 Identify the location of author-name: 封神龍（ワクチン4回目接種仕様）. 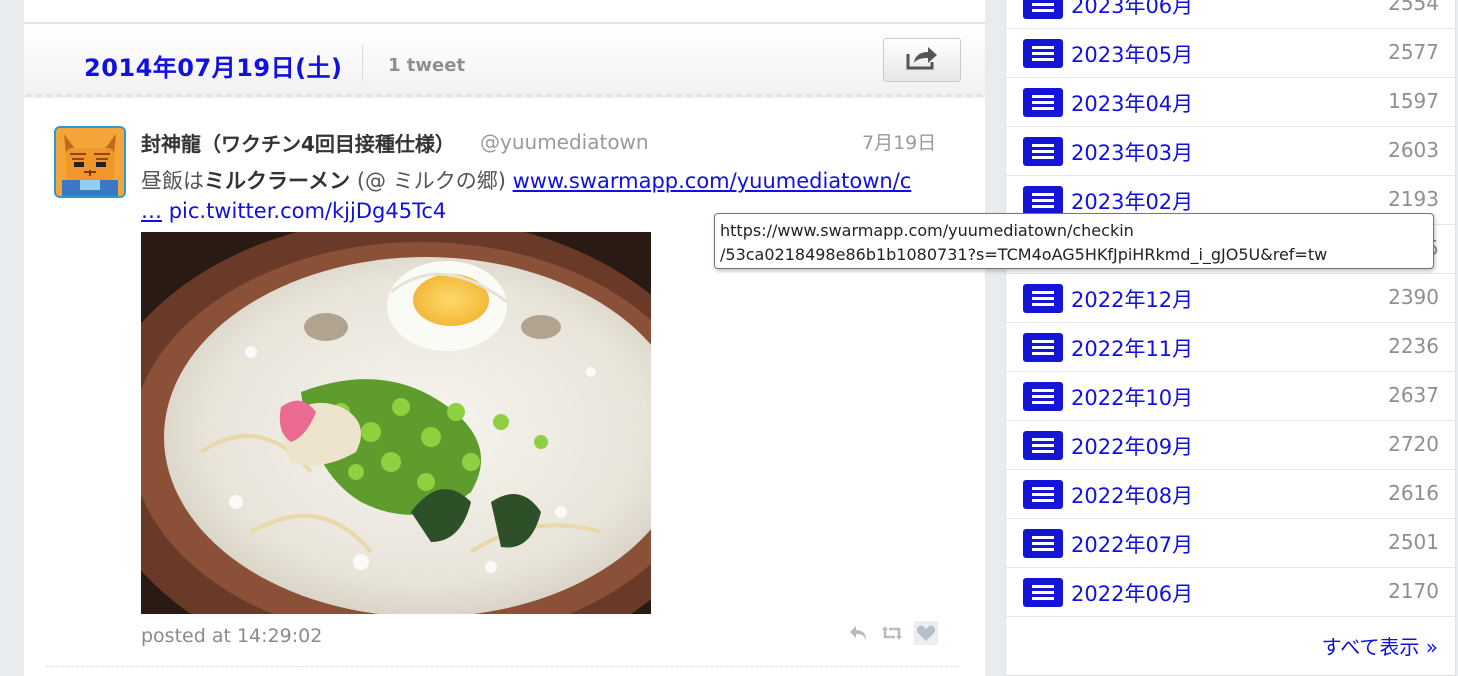
(298, 142).